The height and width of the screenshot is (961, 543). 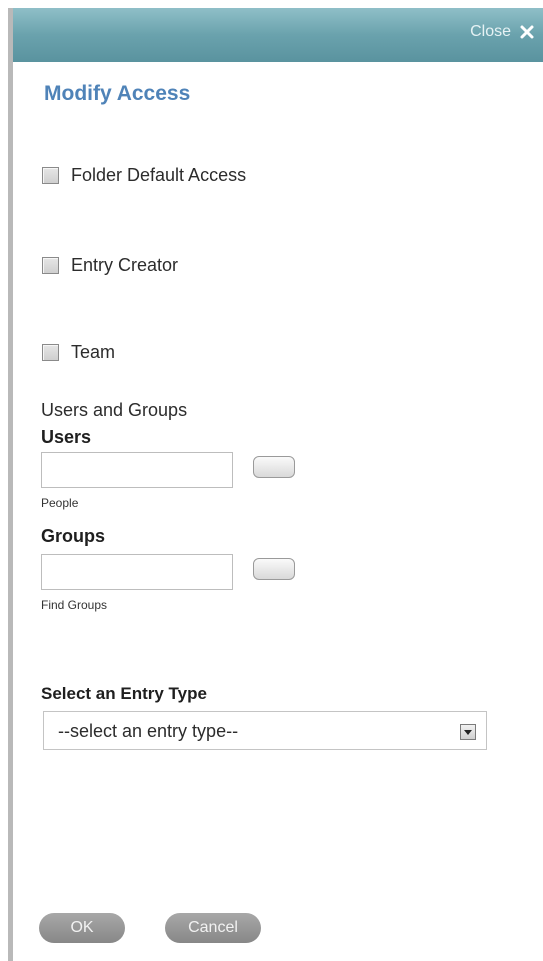 I want to click on team-checkbox, so click(x=50, y=352).